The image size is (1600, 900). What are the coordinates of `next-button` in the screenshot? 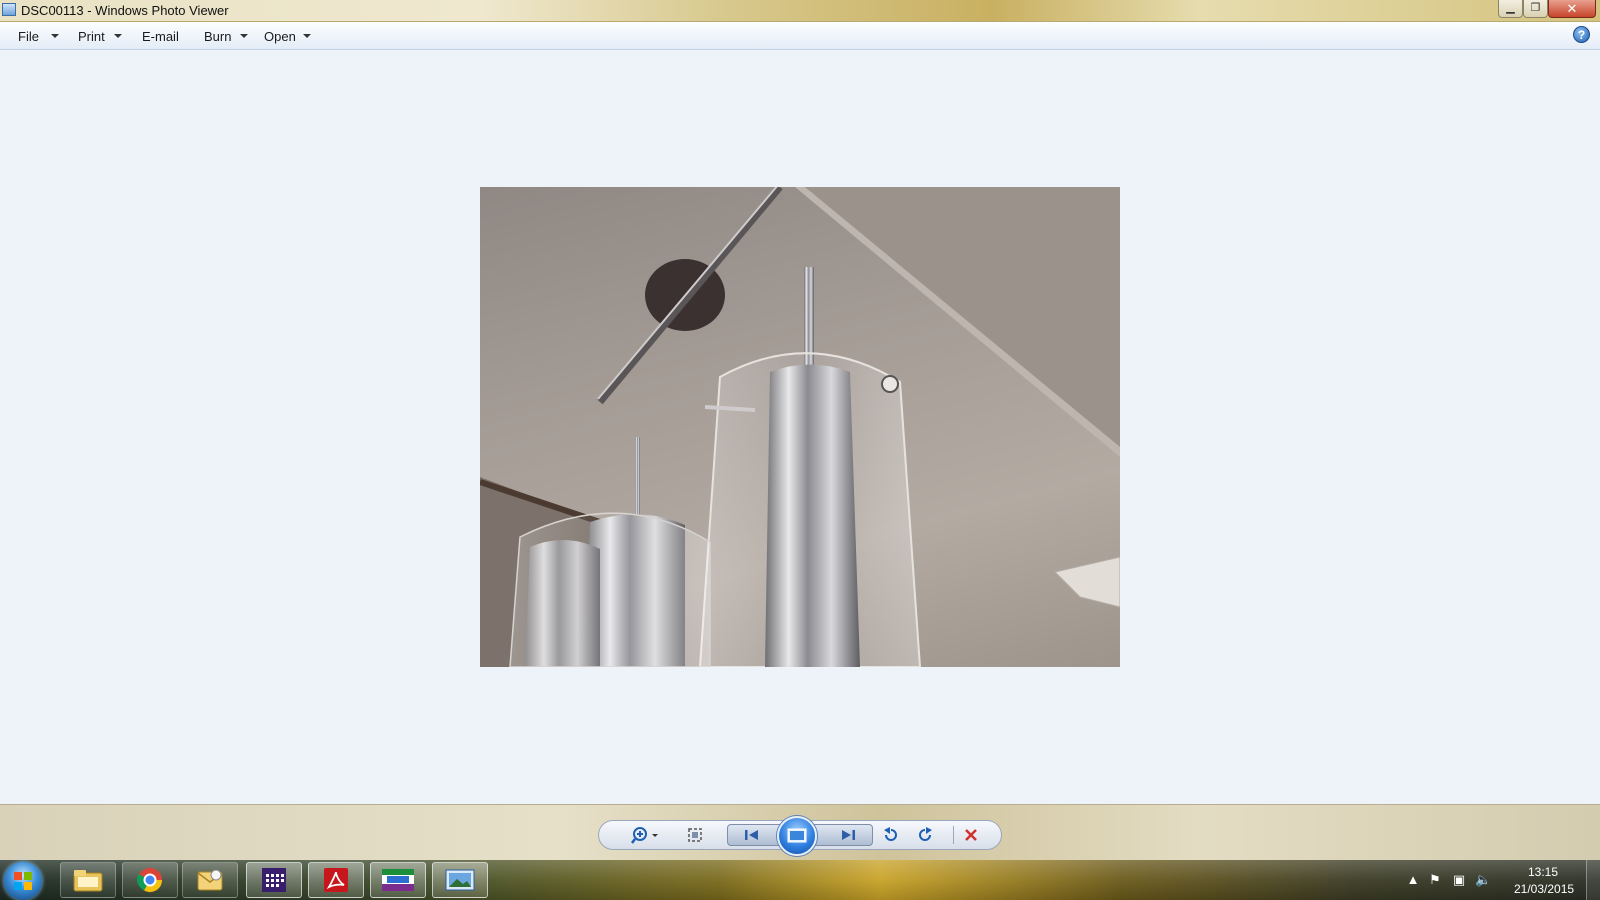 It's located at (848, 835).